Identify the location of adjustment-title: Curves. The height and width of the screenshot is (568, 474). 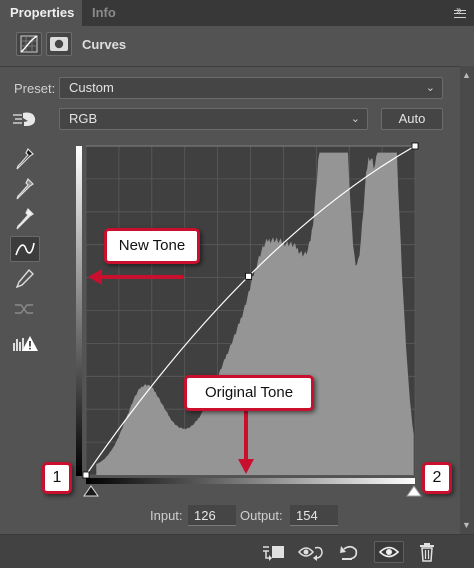
(104, 44).